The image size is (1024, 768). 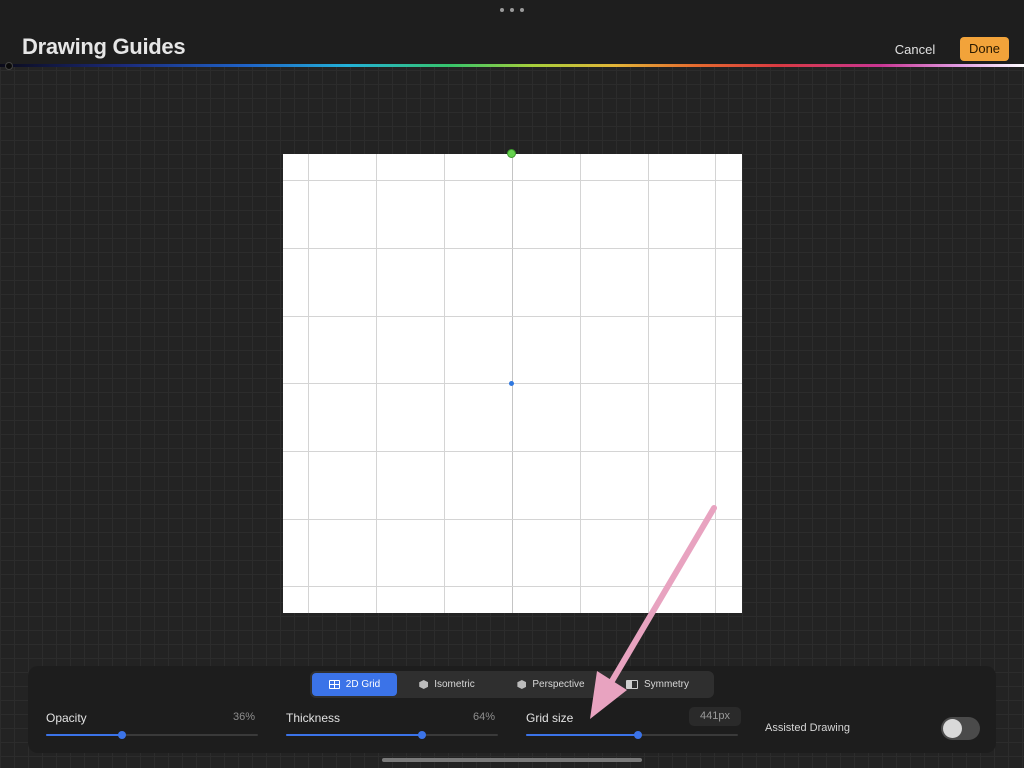 I want to click on rotation-handle, so click(x=511, y=153).